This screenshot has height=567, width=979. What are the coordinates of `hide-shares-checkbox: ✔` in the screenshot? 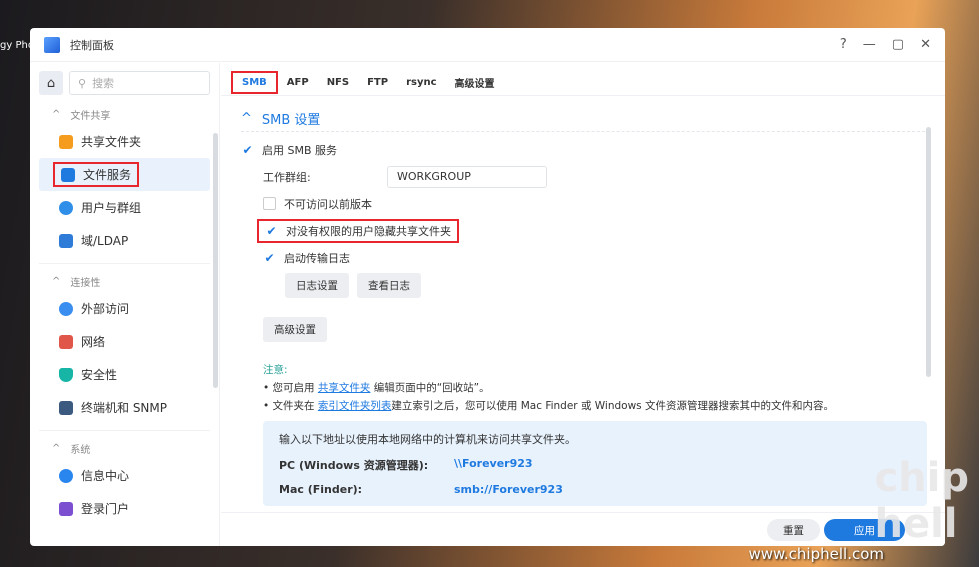 It's located at (271, 231).